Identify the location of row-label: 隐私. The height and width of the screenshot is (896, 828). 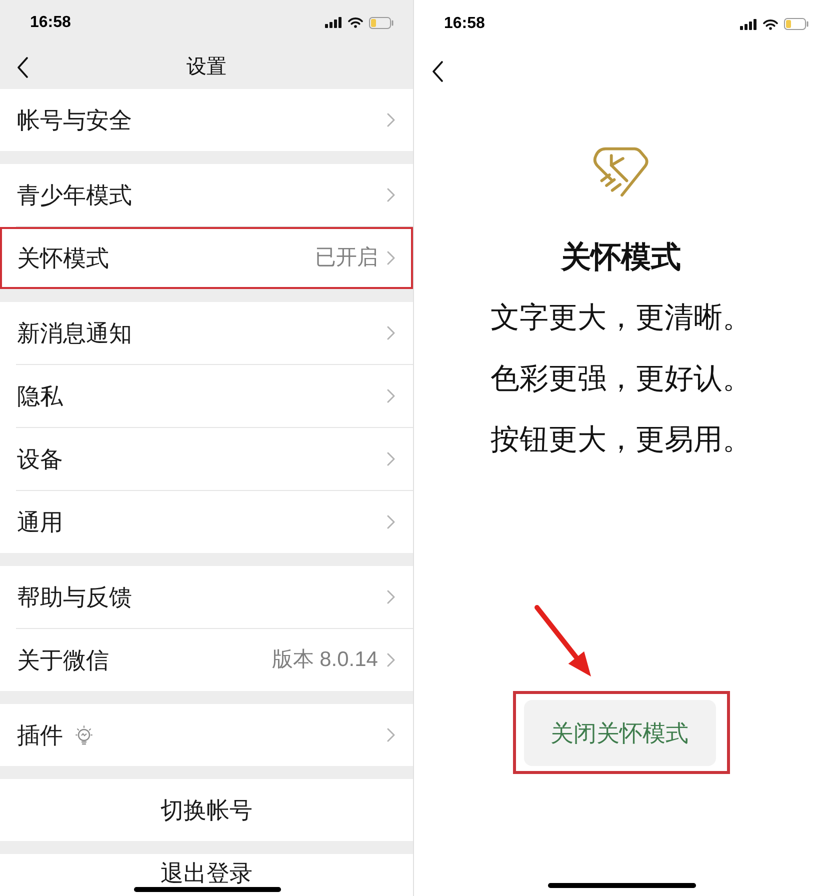
(40, 396).